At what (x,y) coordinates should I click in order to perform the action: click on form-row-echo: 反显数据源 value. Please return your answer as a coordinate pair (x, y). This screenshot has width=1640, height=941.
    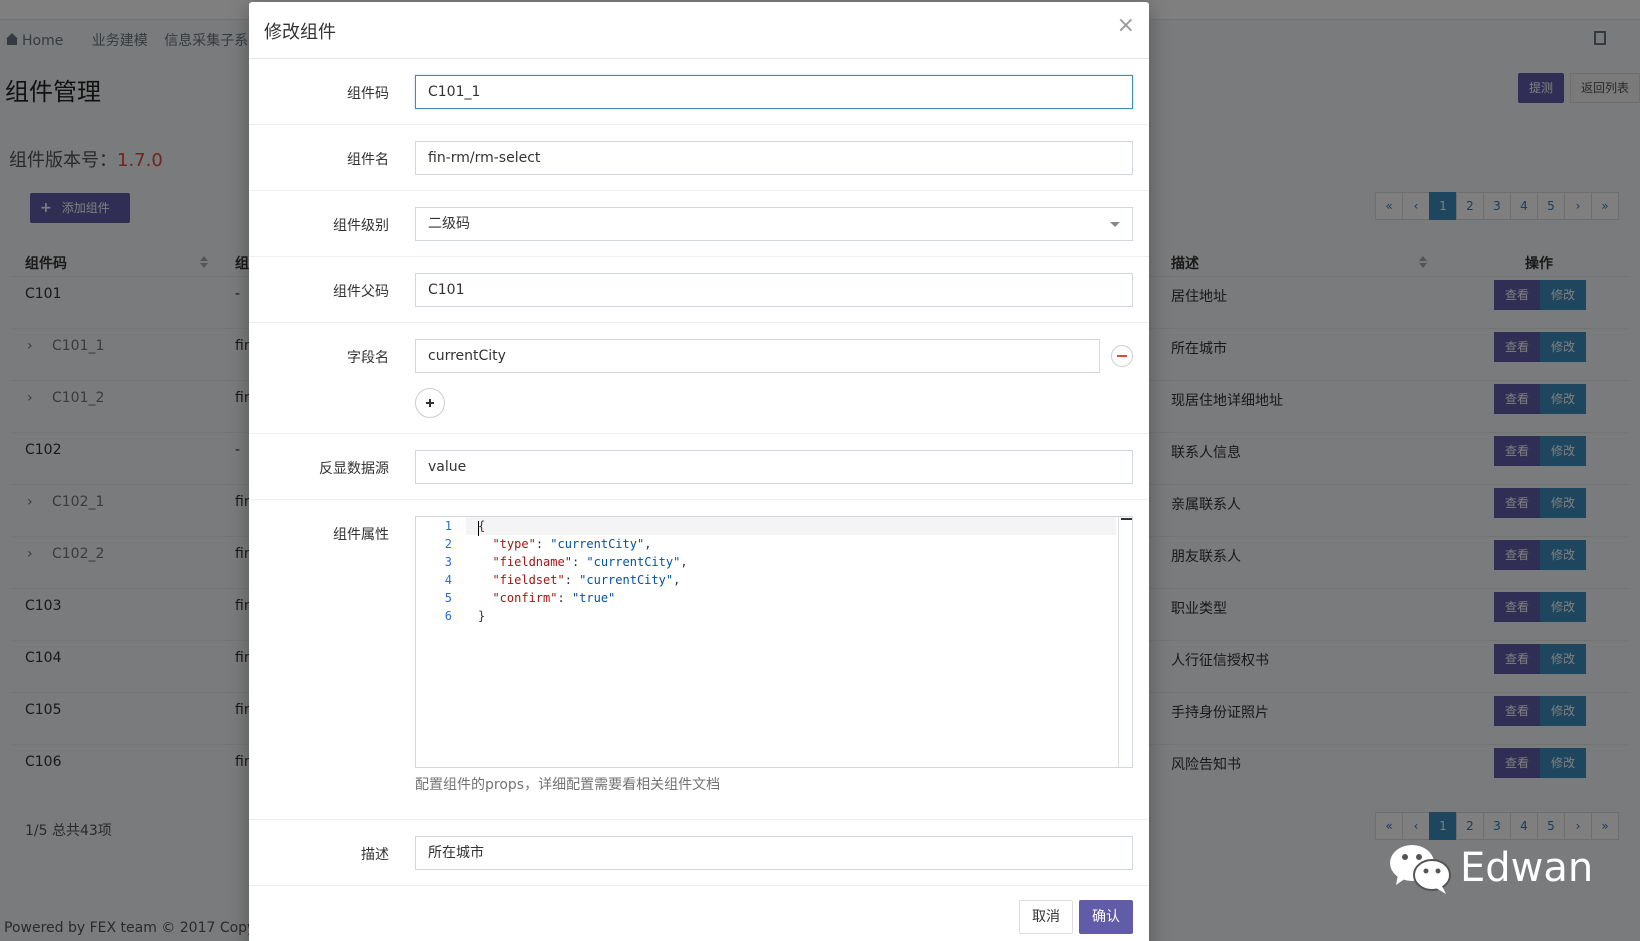
    Looking at the image, I should click on (699, 467).